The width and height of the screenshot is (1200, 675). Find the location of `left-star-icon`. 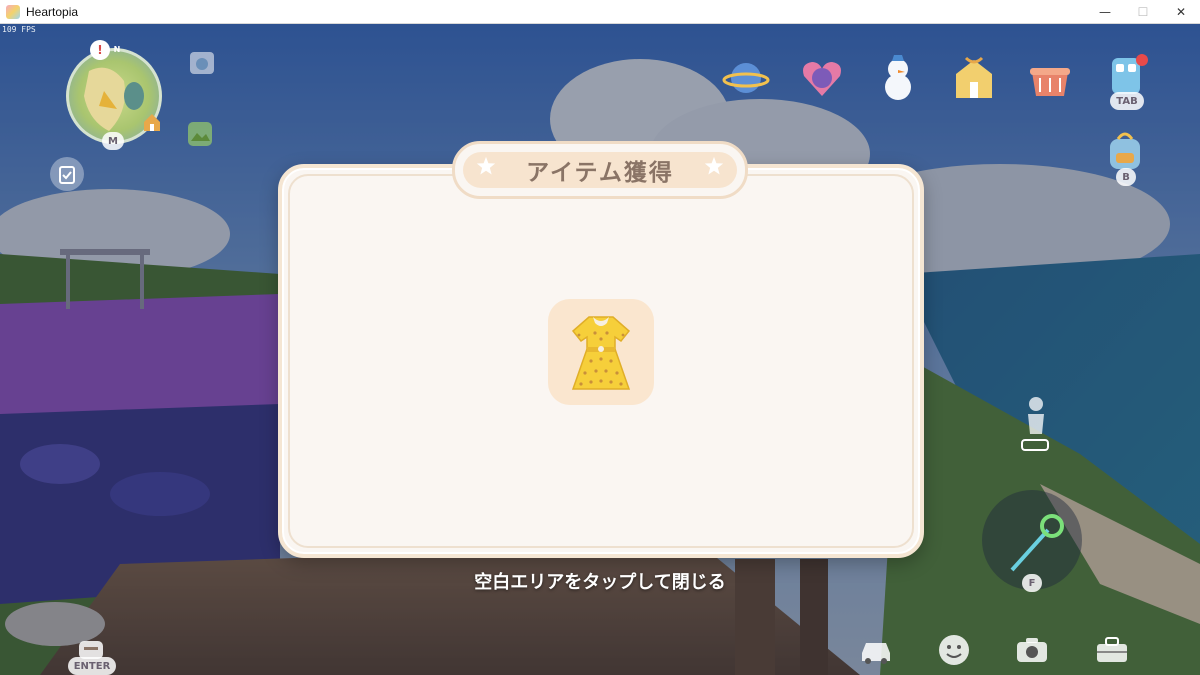

left-star-icon is located at coordinates (486, 165).